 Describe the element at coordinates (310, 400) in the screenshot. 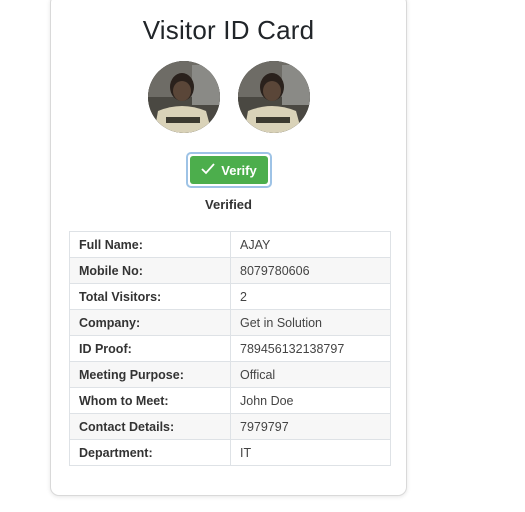

I see `detail-value: John Doe` at that location.